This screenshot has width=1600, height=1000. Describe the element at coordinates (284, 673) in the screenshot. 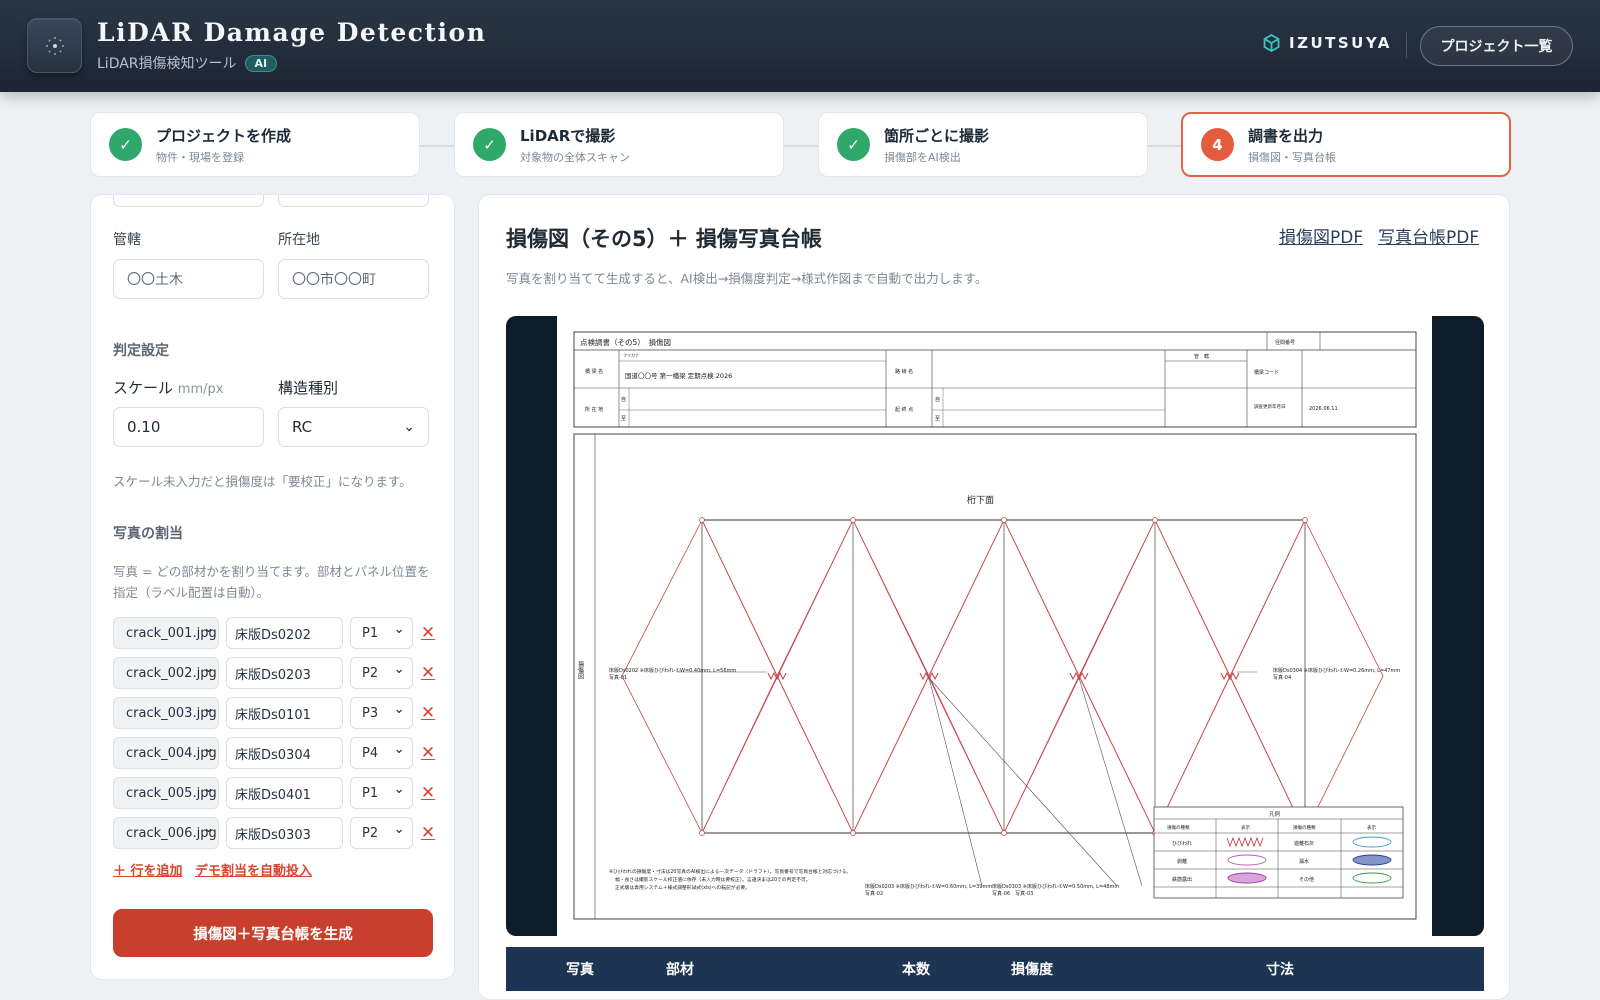

I see `member-input: 床版Ds0203` at that location.